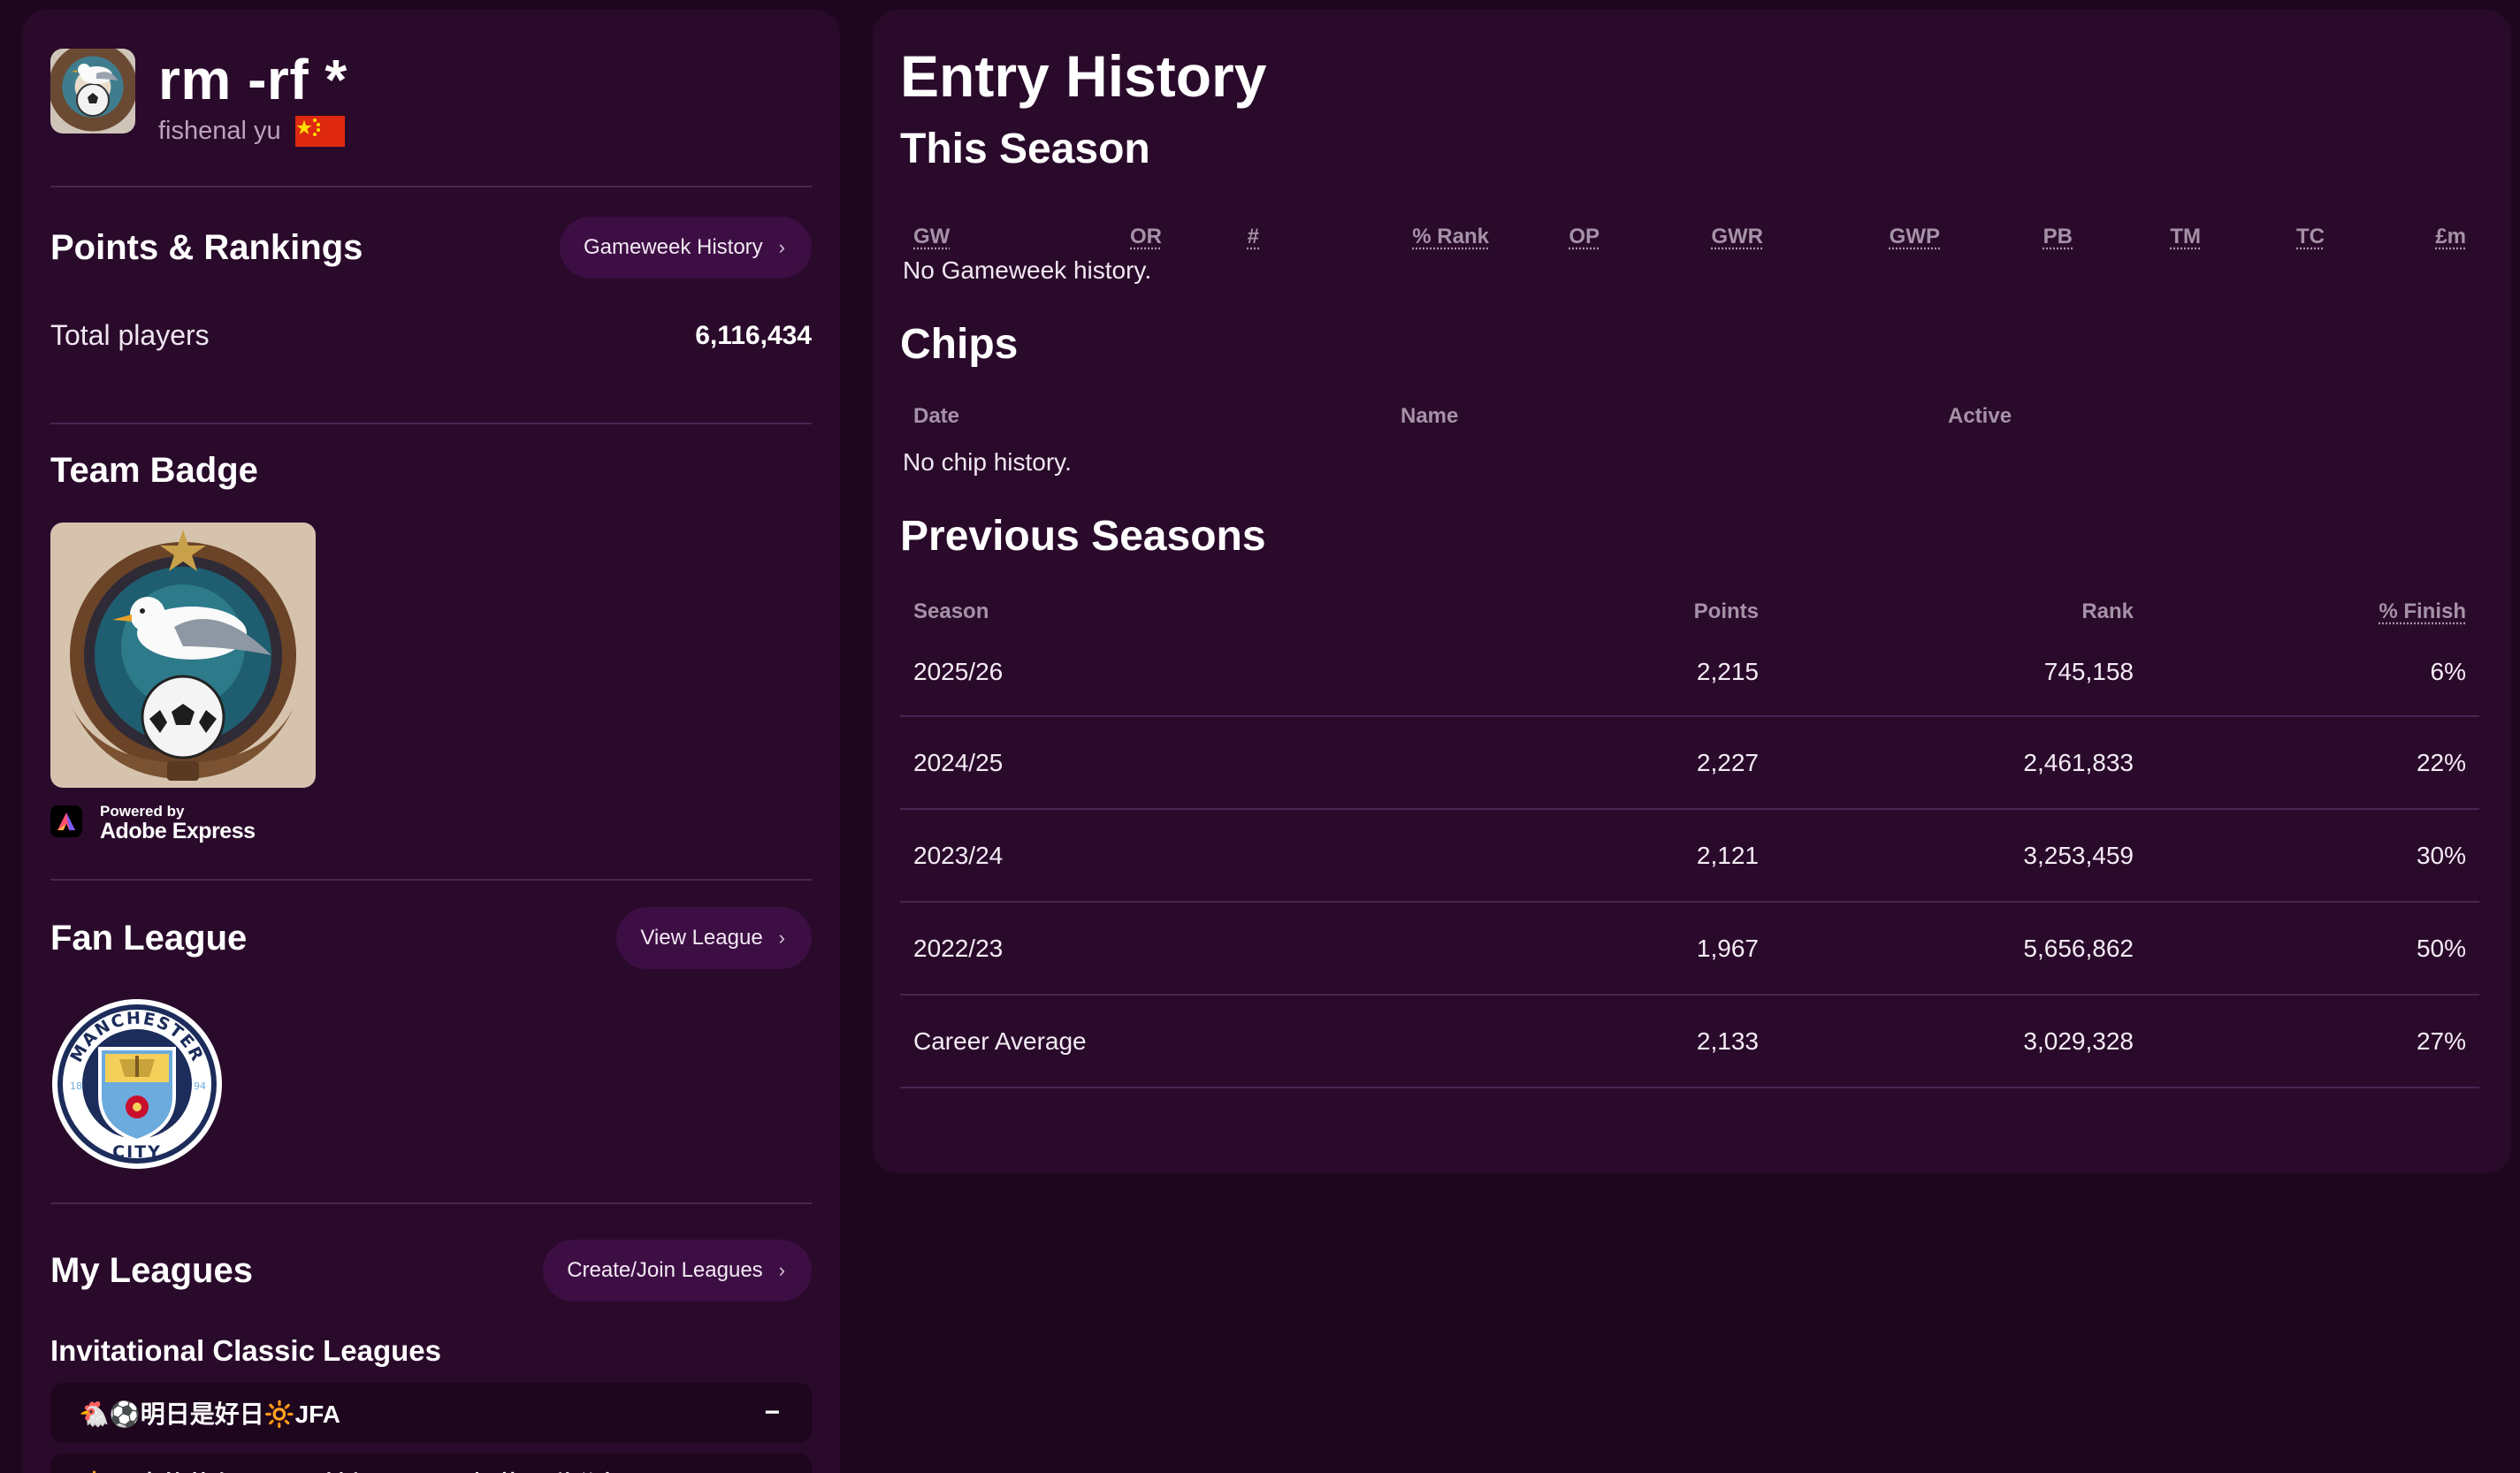 This screenshot has width=2520, height=1473. Describe the element at coordinates (2310, 236) in the screenshot. I see `col-tc: TC` at that location.